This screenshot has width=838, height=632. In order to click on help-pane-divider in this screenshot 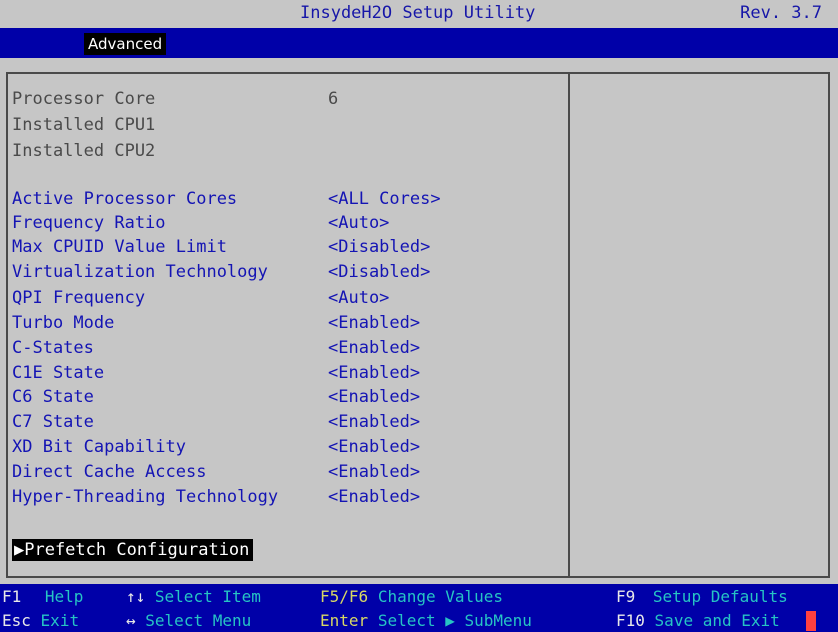, I will do `click(569, 325)`.